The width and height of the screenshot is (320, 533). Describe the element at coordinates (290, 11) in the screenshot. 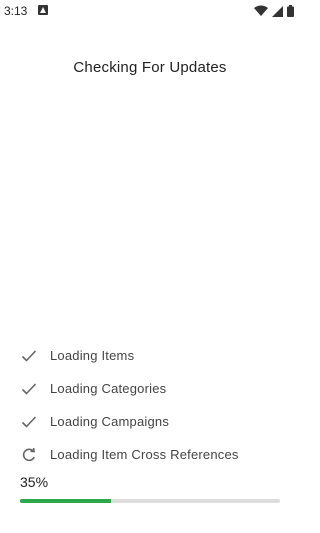

I see `battery-icon` at that location.